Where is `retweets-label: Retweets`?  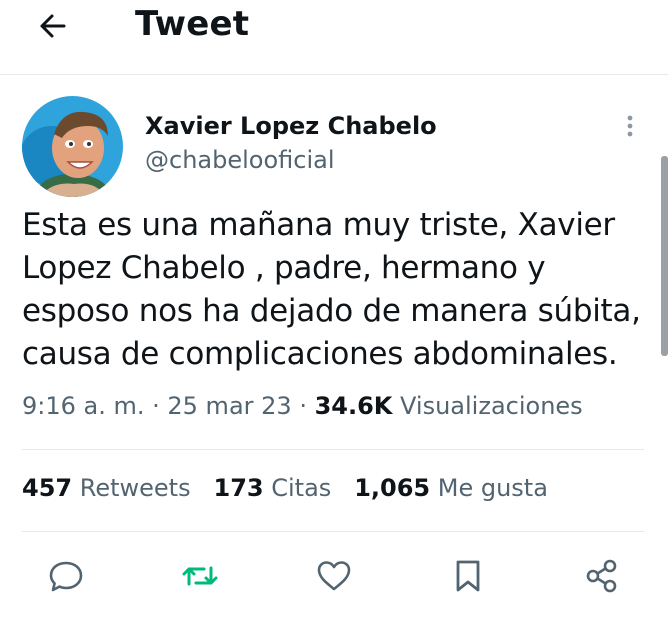 retweets-label: Retweets is located at coordinates (135, 488).